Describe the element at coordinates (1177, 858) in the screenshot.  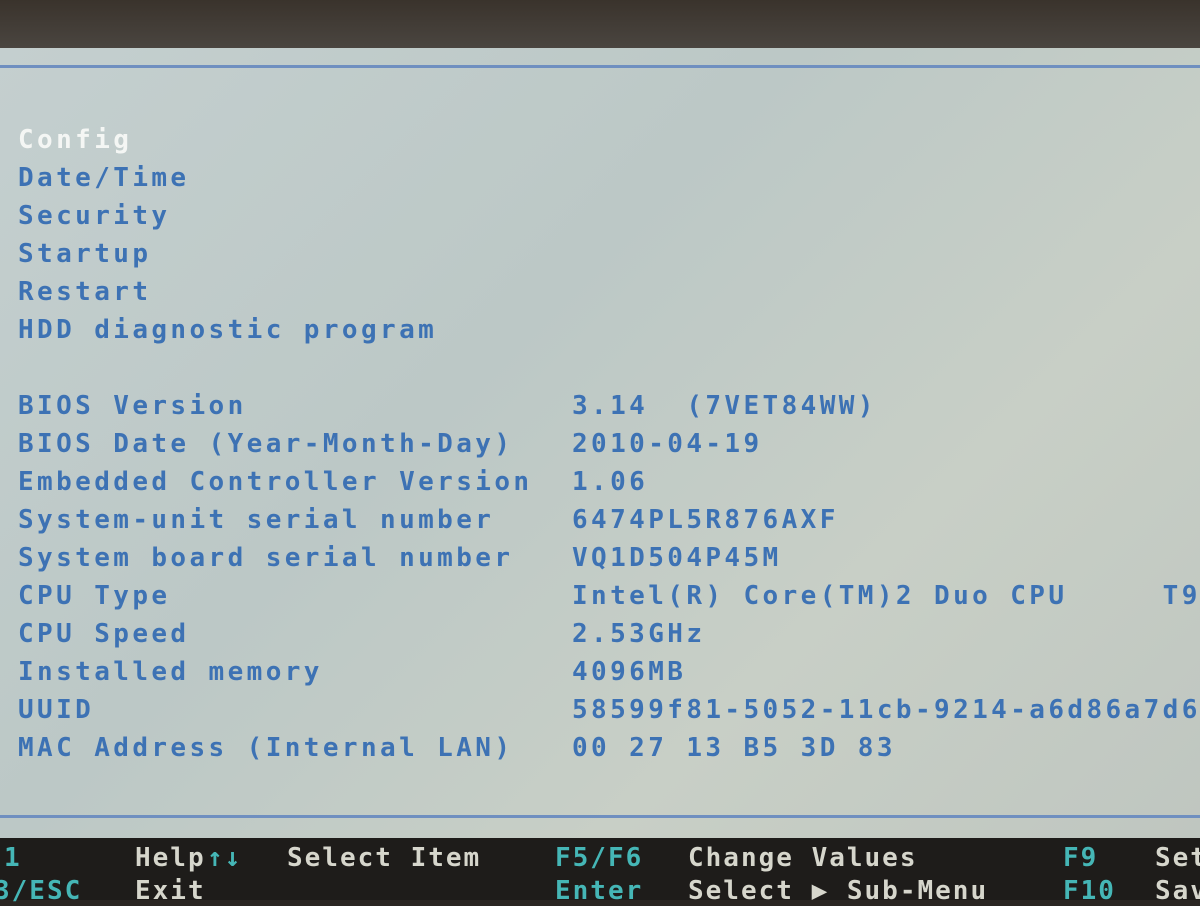
I see `setup-defaults-label: Set` at that location.